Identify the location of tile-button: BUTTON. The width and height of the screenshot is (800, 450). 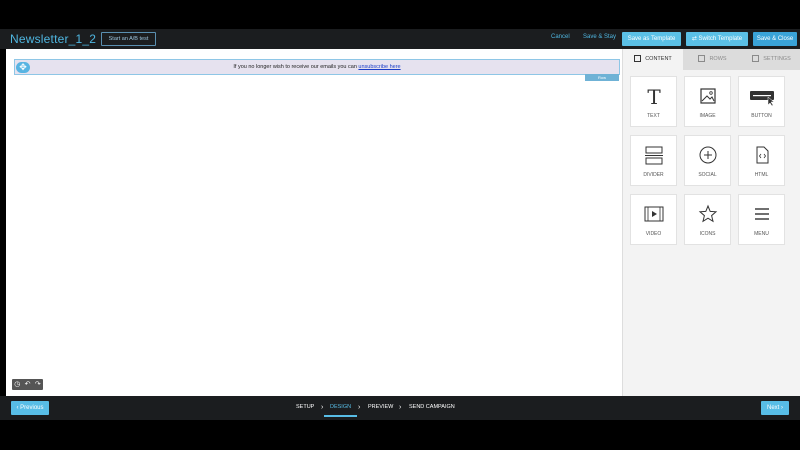
(761, 101).